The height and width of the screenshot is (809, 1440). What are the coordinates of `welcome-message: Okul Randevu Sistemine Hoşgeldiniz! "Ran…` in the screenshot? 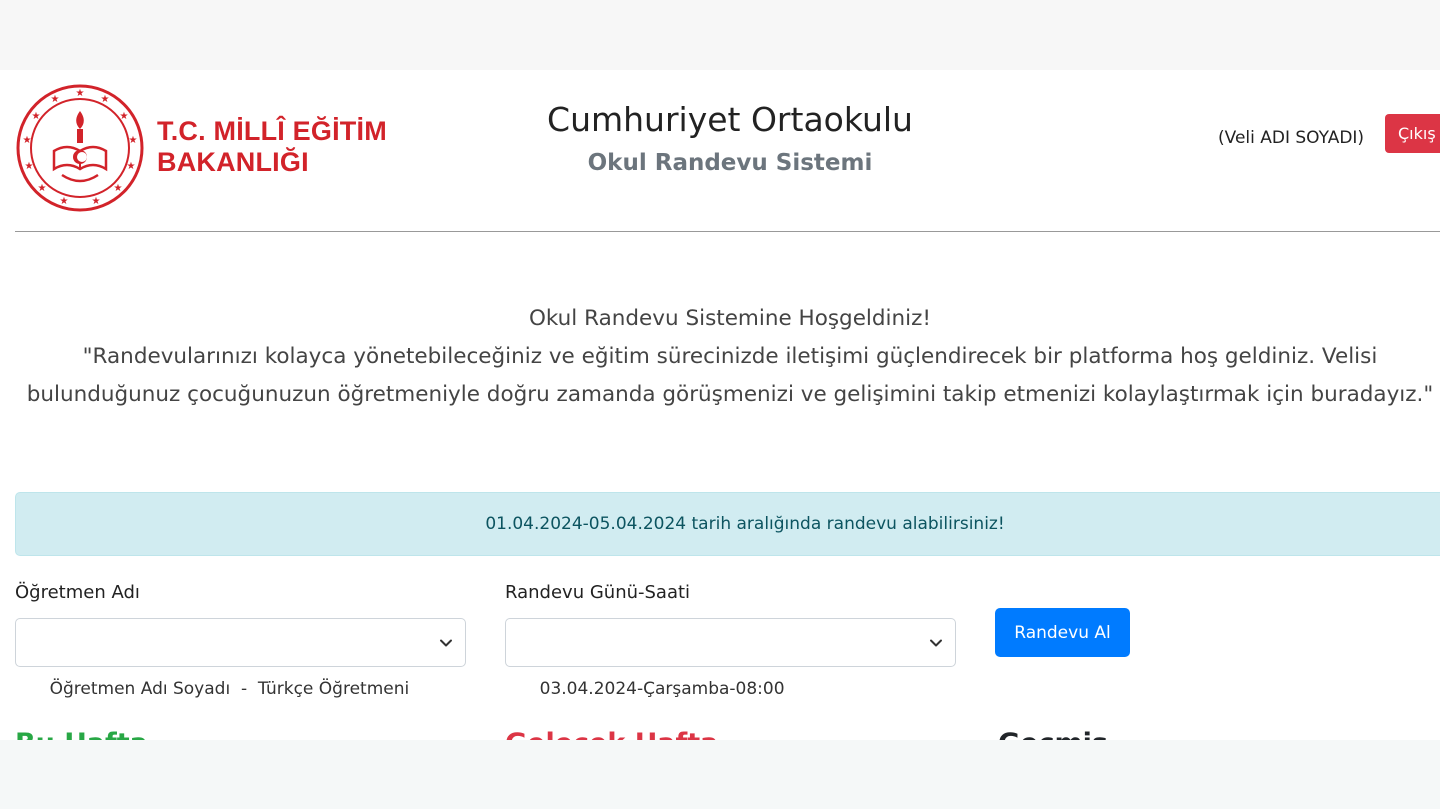 It's located at (720, 357).